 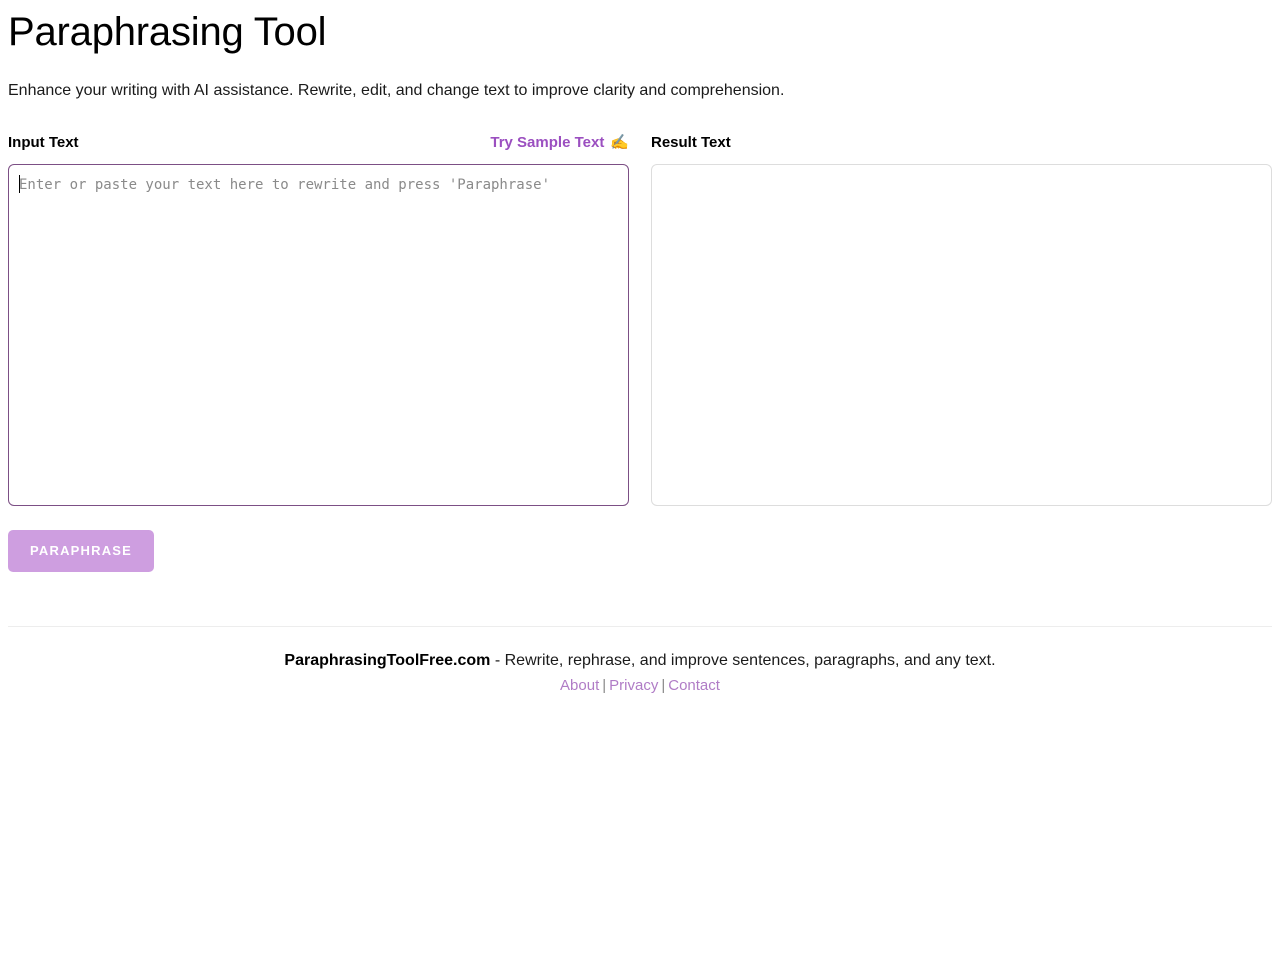 I want to click on actions-row: PARAPHRASE, so click(x=640, y=551).